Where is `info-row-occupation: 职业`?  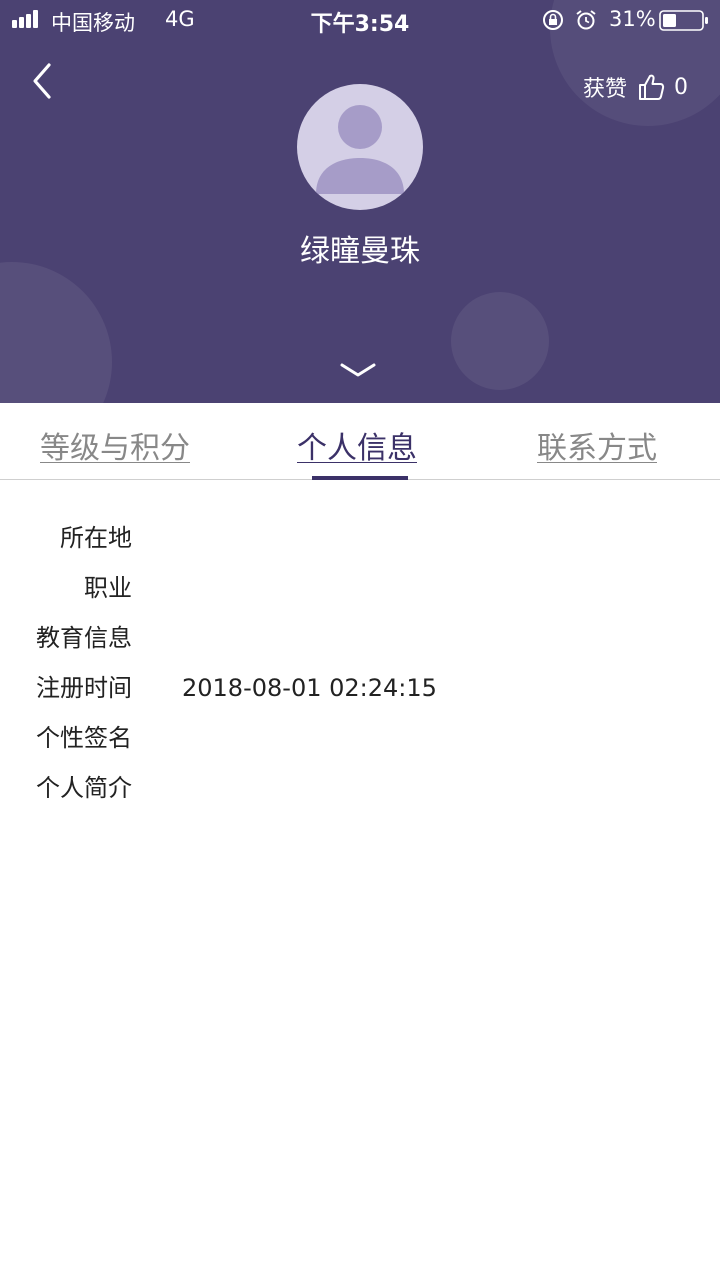 info-row-occupation: 职业 is located at coordinates (360, 595).